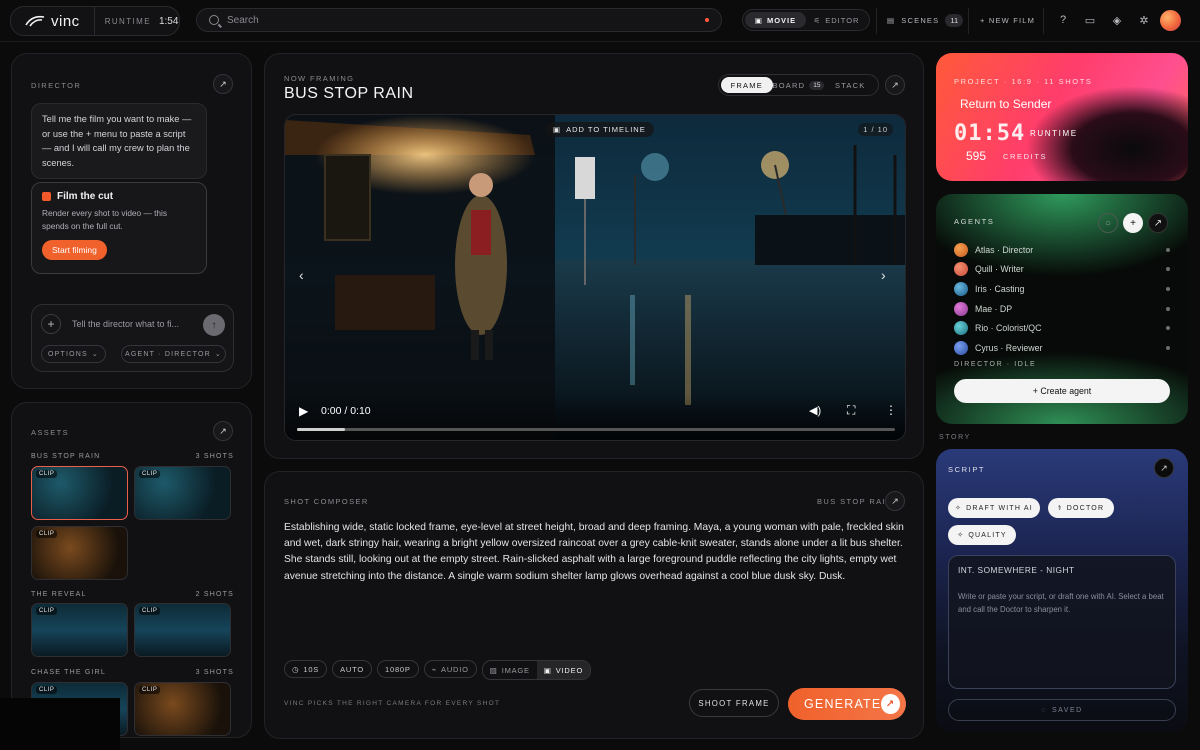 This screenshot has width=1200, height=750. What do you see at coordinates (1007, 20) in the screenshot?
I see `new-film-button: + NEW FILM` at bounding box center [1007, 20].